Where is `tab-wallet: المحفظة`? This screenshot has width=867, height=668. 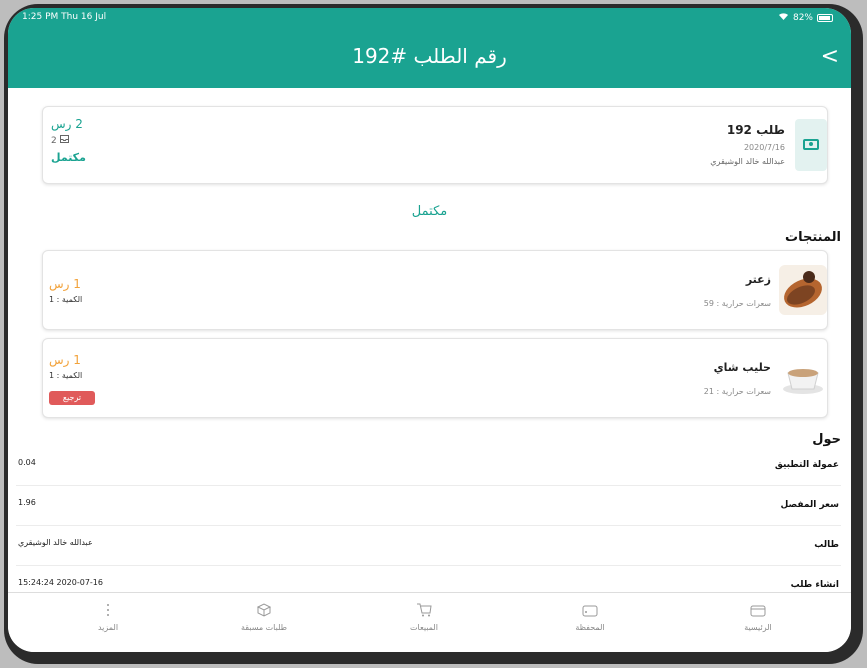
tab-wallet: المحفظة is located at coordinates (590, 617).